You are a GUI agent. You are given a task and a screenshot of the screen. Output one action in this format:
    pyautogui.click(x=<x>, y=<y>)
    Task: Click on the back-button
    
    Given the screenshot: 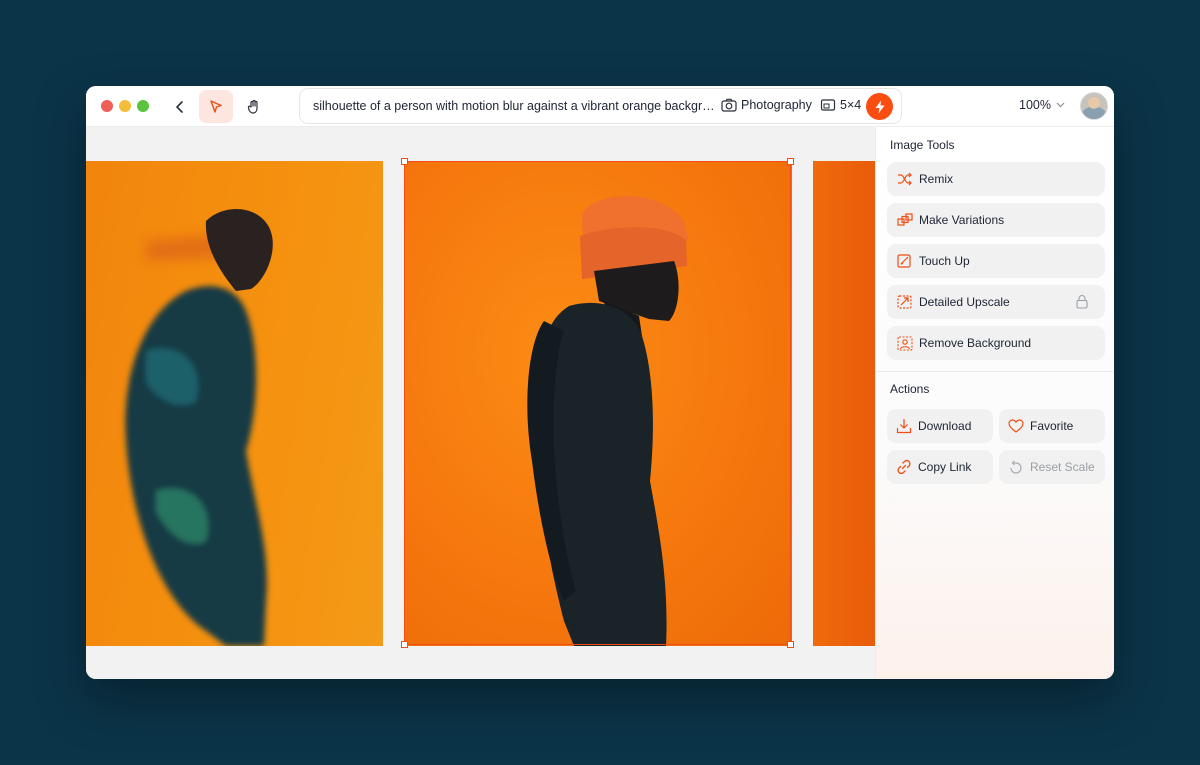 What is the action you would take?
    pyautogui.click(x=180, y=106)
    